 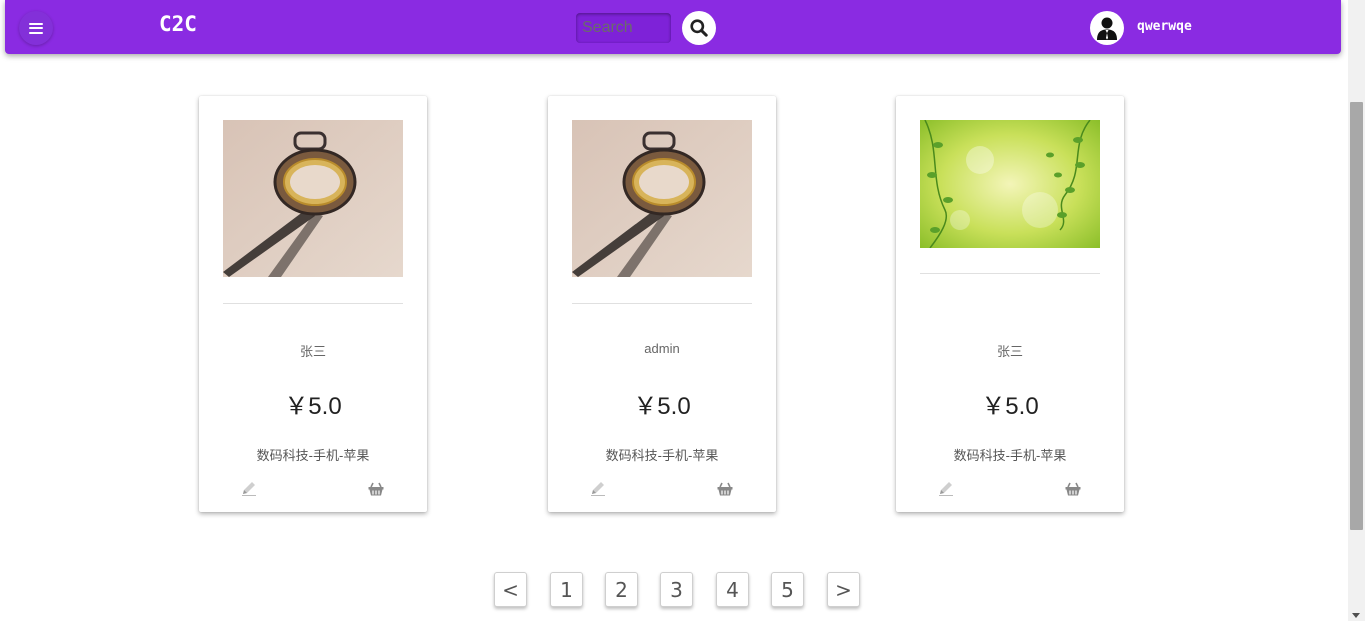 I want to click on search-button, so click(x=699, y=28).